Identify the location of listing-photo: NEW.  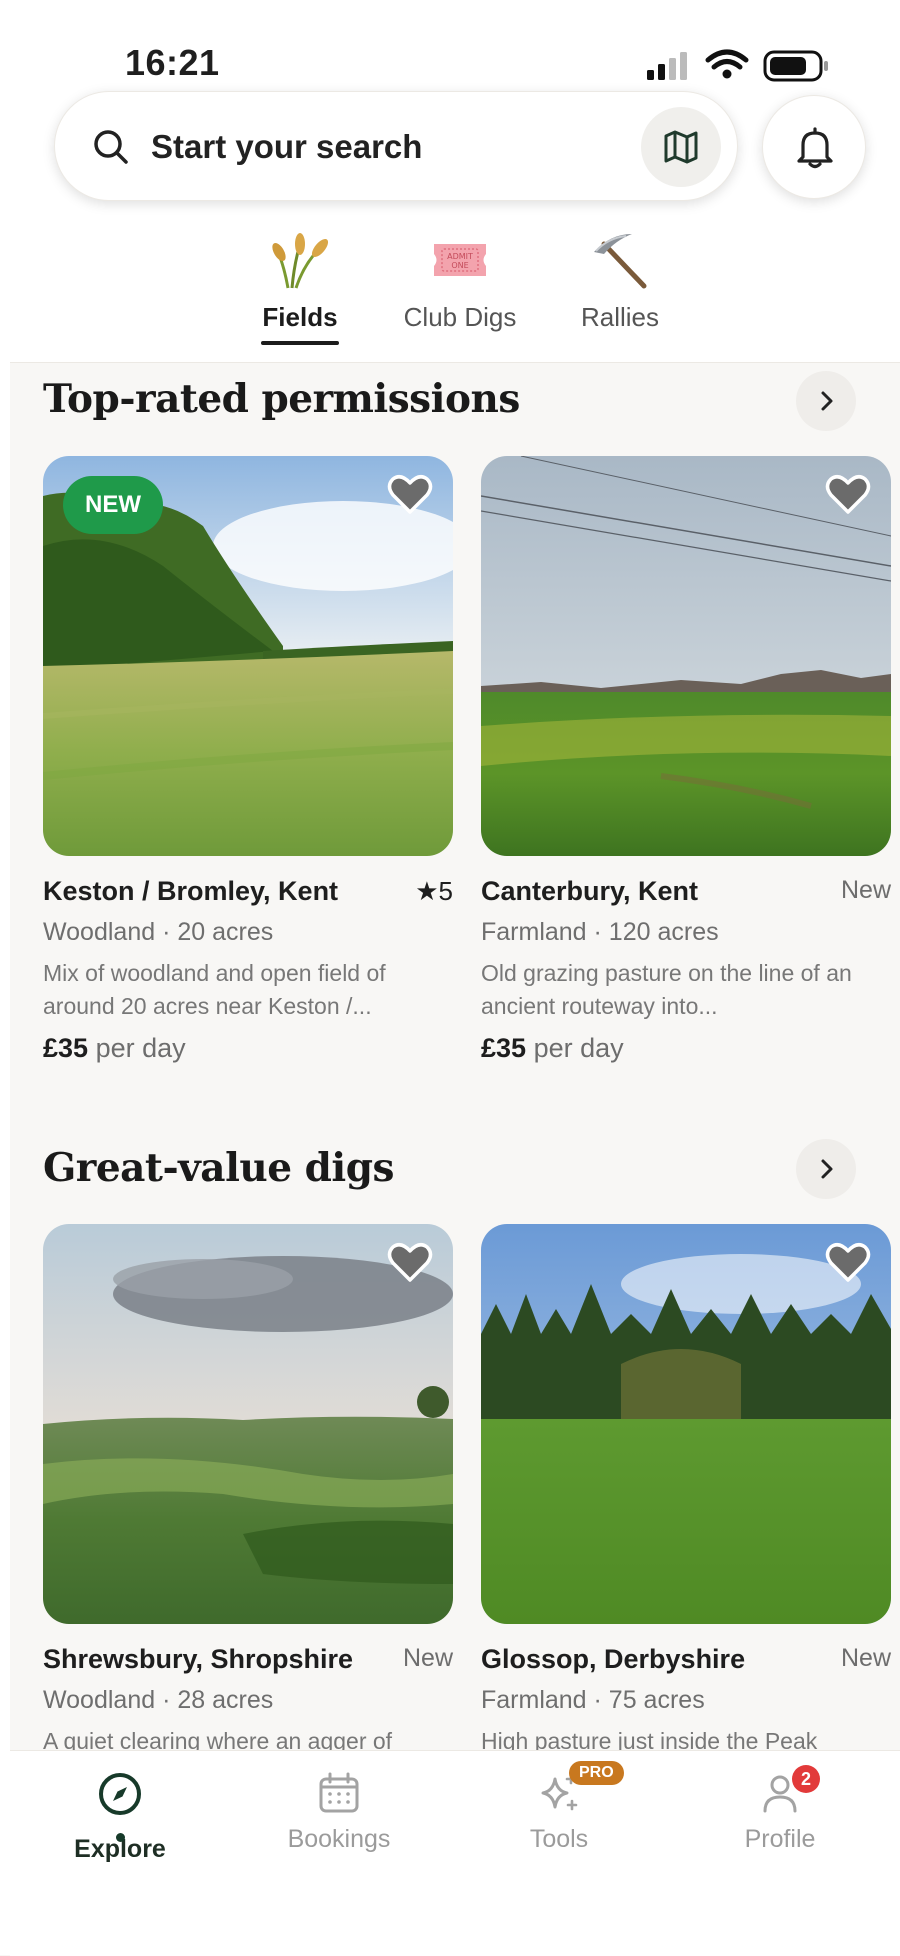
(248, 656).